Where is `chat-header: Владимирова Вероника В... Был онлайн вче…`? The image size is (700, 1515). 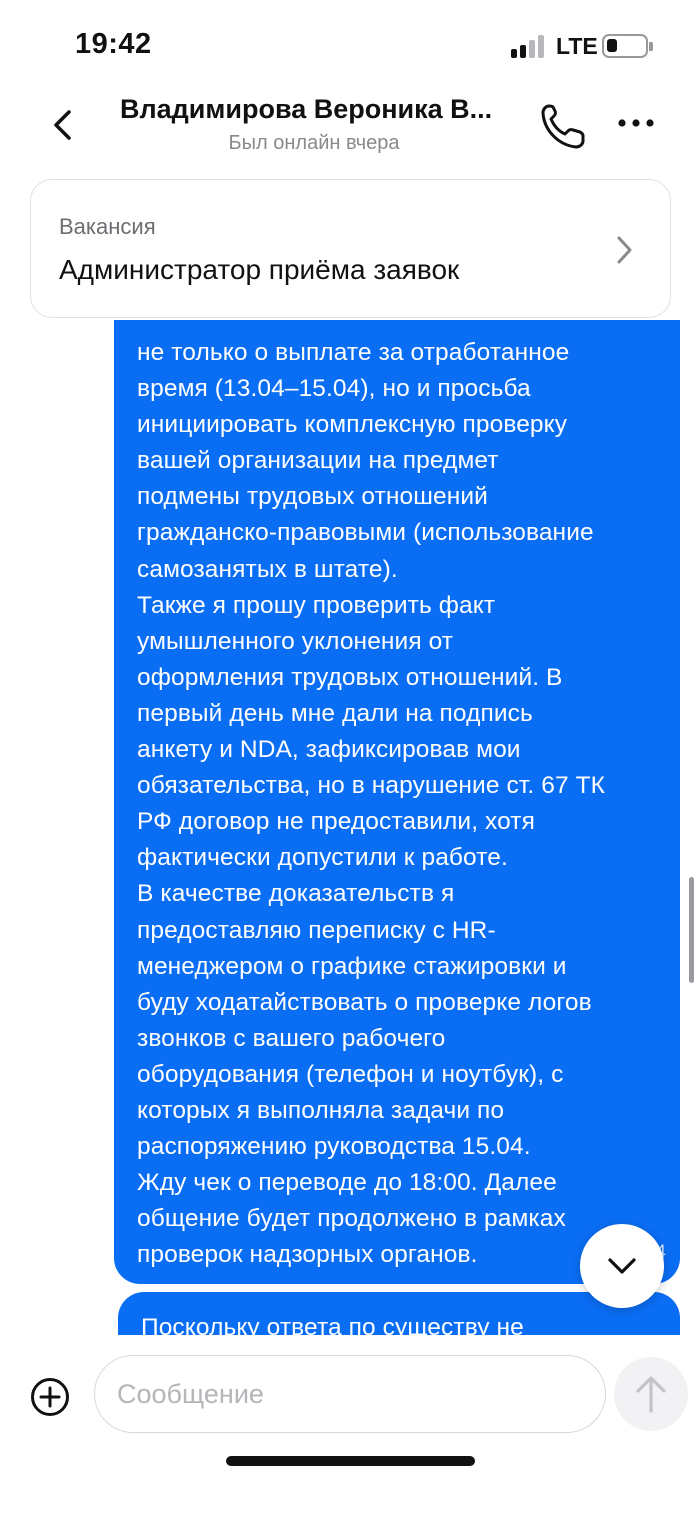
chat-header: Владимирова Вероника В... Был онлайн вче… is located at coordinates (350, 131).